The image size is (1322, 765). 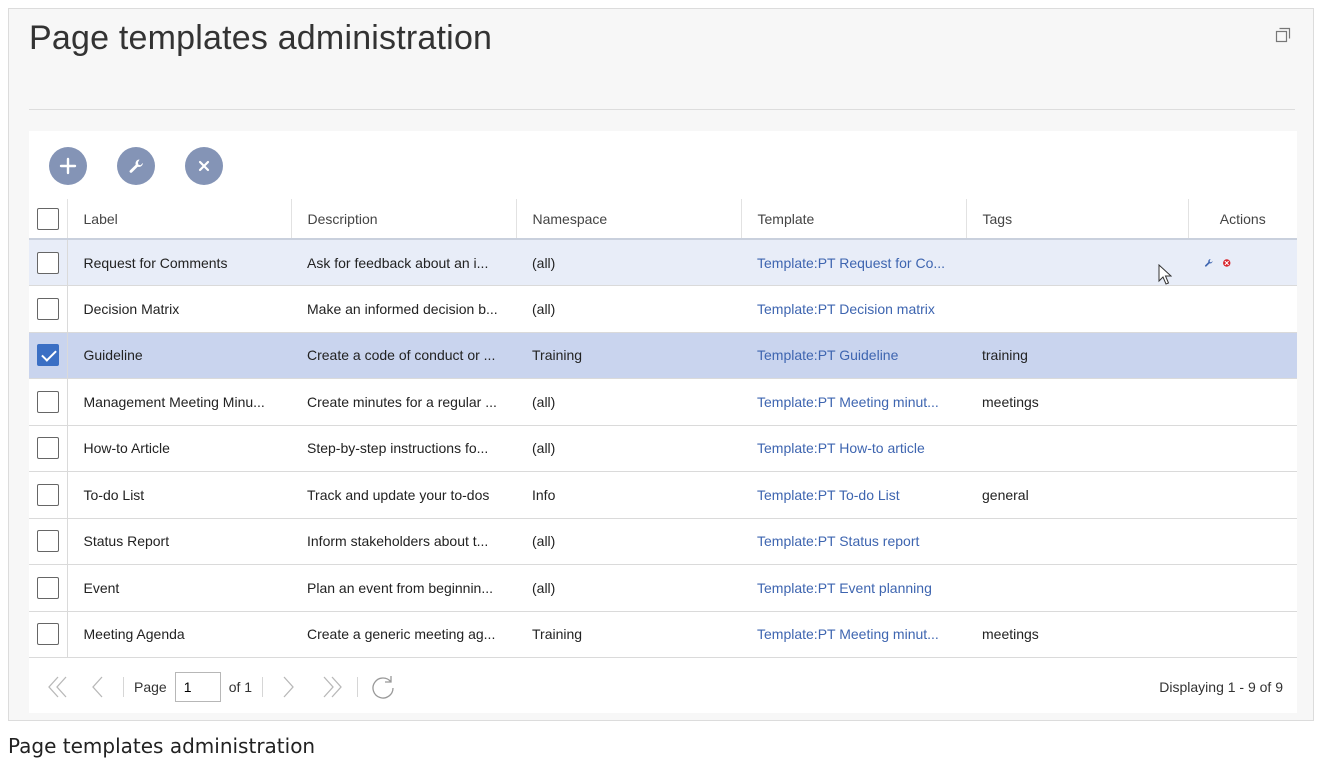 I want to click on template-link: Template:PT Guideline, so click(x=827, y=355).